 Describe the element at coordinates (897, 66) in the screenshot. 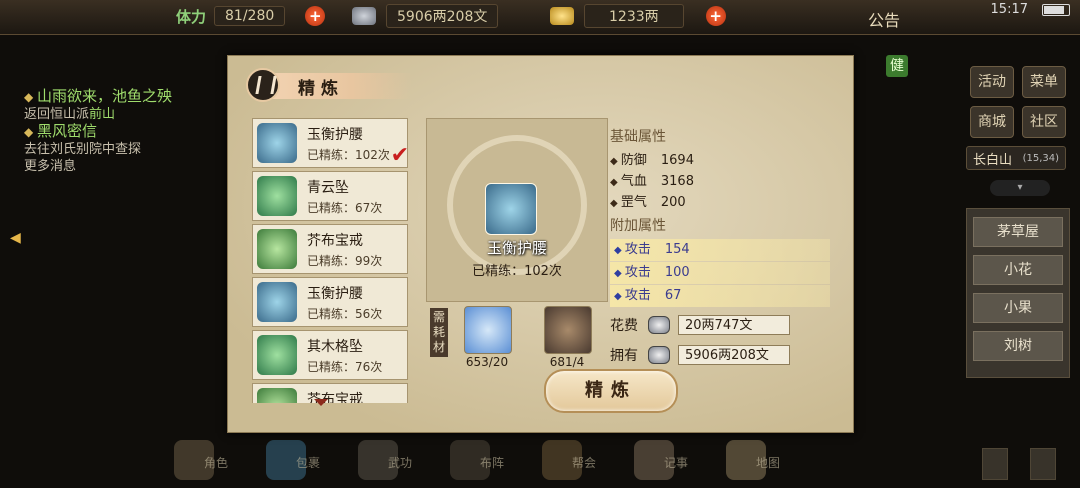

I see `health-badge: 健` at that location.